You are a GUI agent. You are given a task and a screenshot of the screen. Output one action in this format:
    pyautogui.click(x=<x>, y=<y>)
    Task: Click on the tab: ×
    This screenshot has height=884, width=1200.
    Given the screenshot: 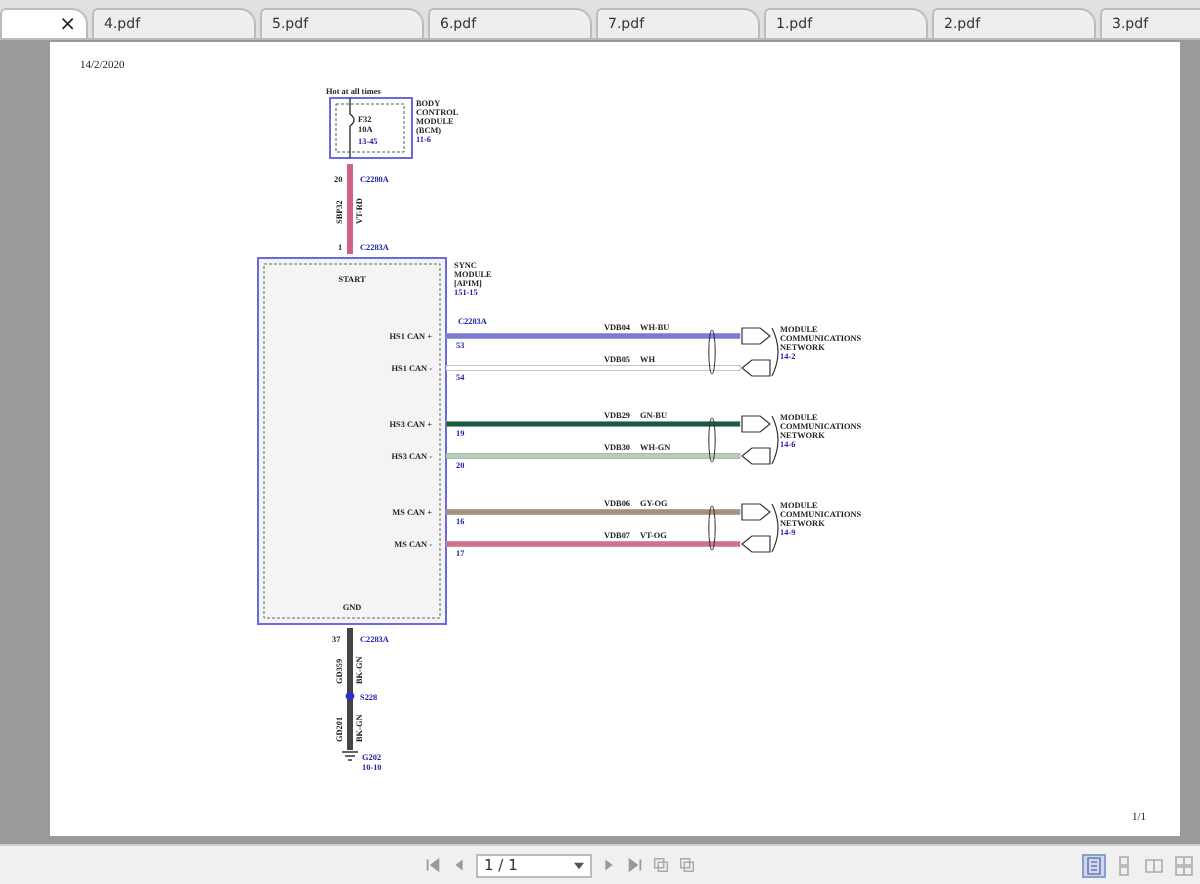 What is the action you would take?
    pyautogui.click(x=44, y=23)
    